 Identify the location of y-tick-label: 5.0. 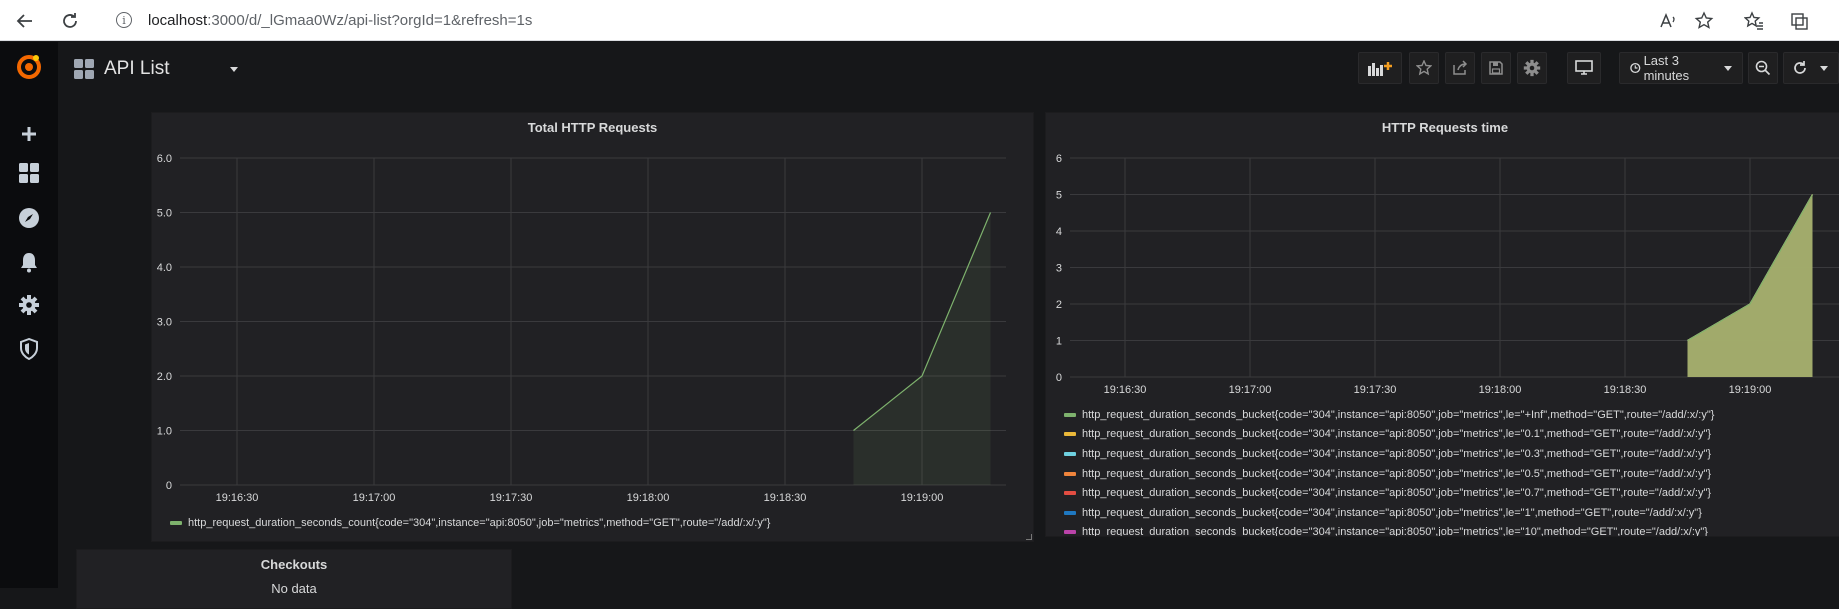
(164, 214).